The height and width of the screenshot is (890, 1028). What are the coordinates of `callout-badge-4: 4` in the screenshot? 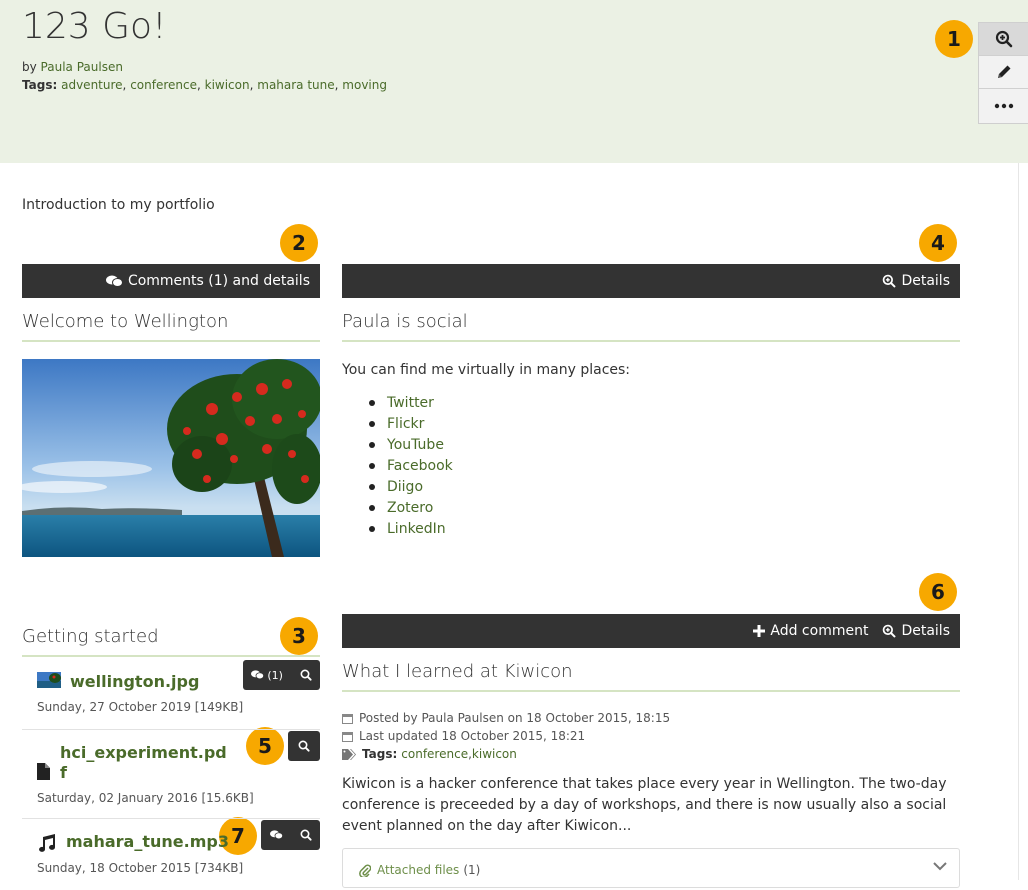 It's located at (938, 243).